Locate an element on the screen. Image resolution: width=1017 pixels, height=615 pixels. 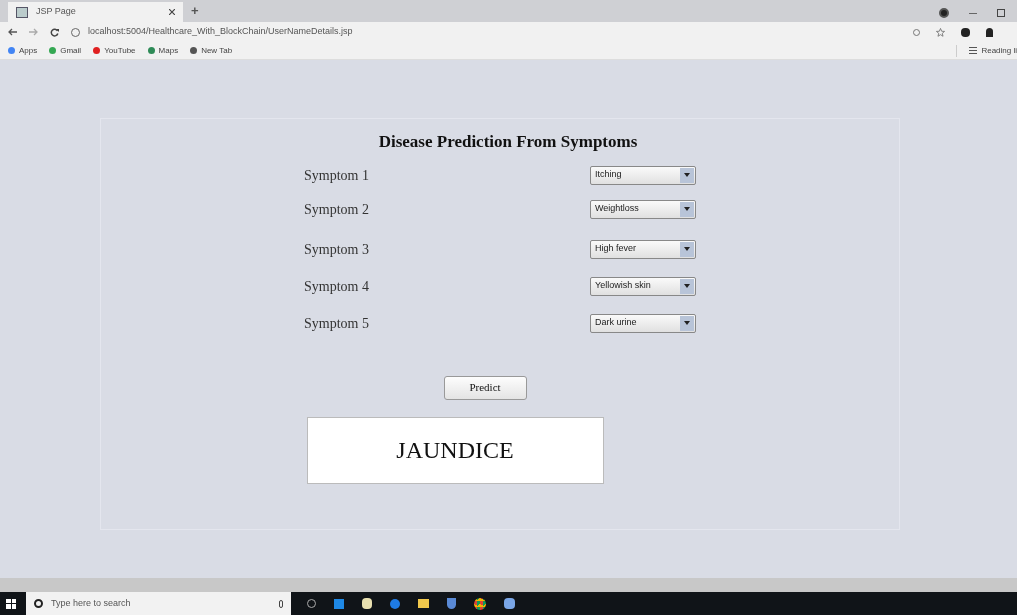
symptom-dropdown: Itching is located at coordinates (643, 175).